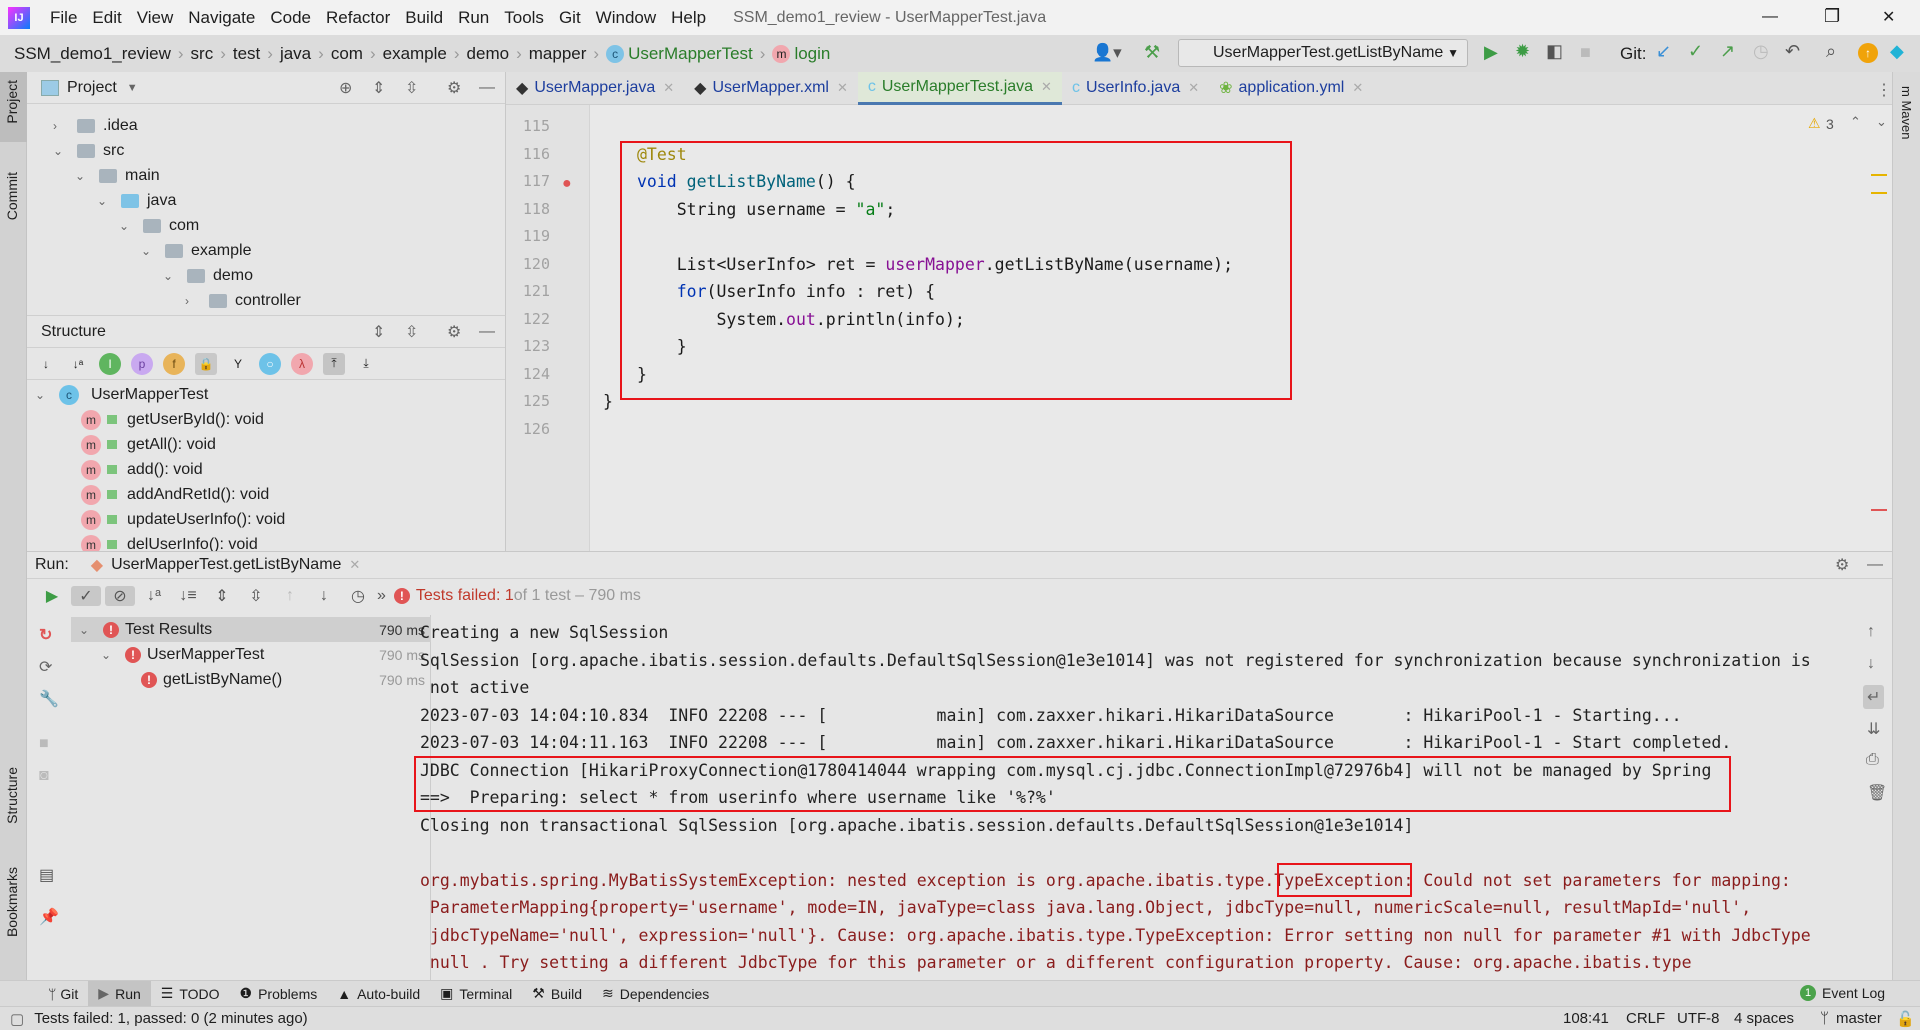  I want to click on indent-setting: 4 spaces, so click(1764, 1018).